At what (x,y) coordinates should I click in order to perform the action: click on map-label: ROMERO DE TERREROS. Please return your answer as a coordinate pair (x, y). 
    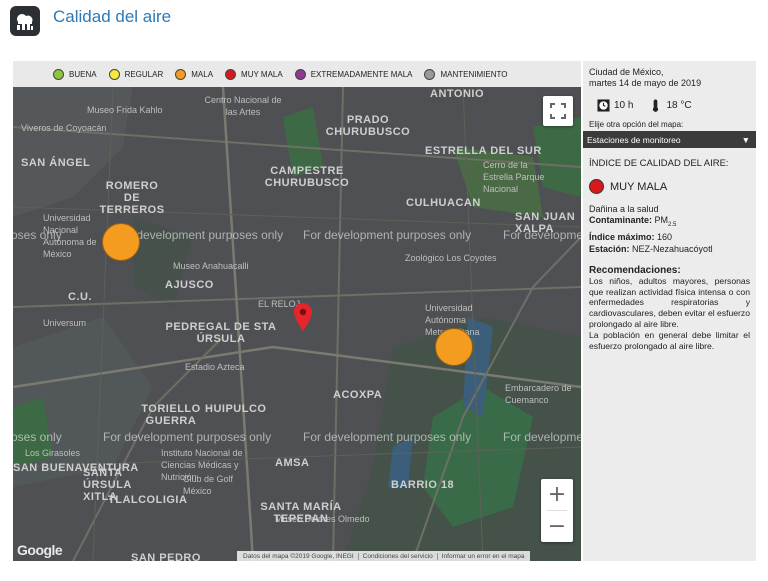
    Looking at the image, I should click on (132, 198).